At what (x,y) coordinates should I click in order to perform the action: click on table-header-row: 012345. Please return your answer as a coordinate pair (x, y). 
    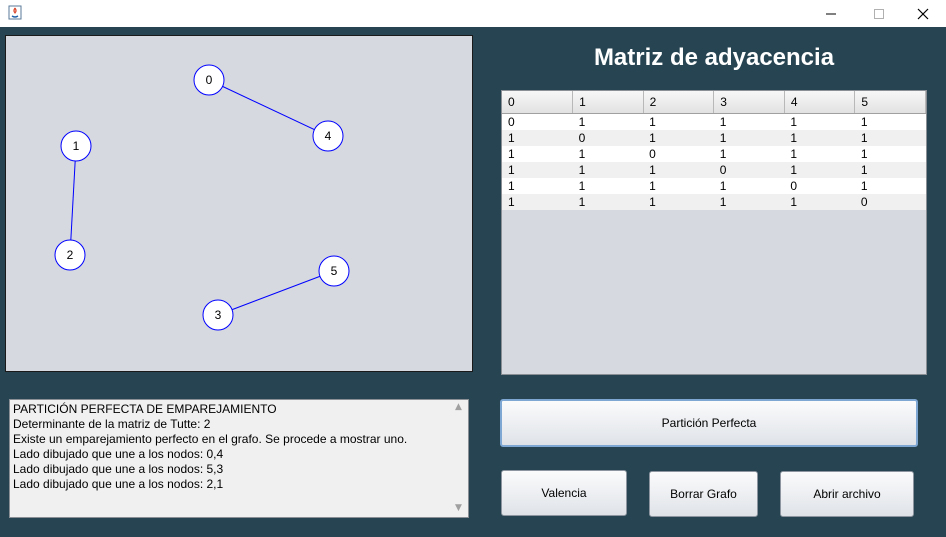
    Looking at the image, I should click on (714, 102).